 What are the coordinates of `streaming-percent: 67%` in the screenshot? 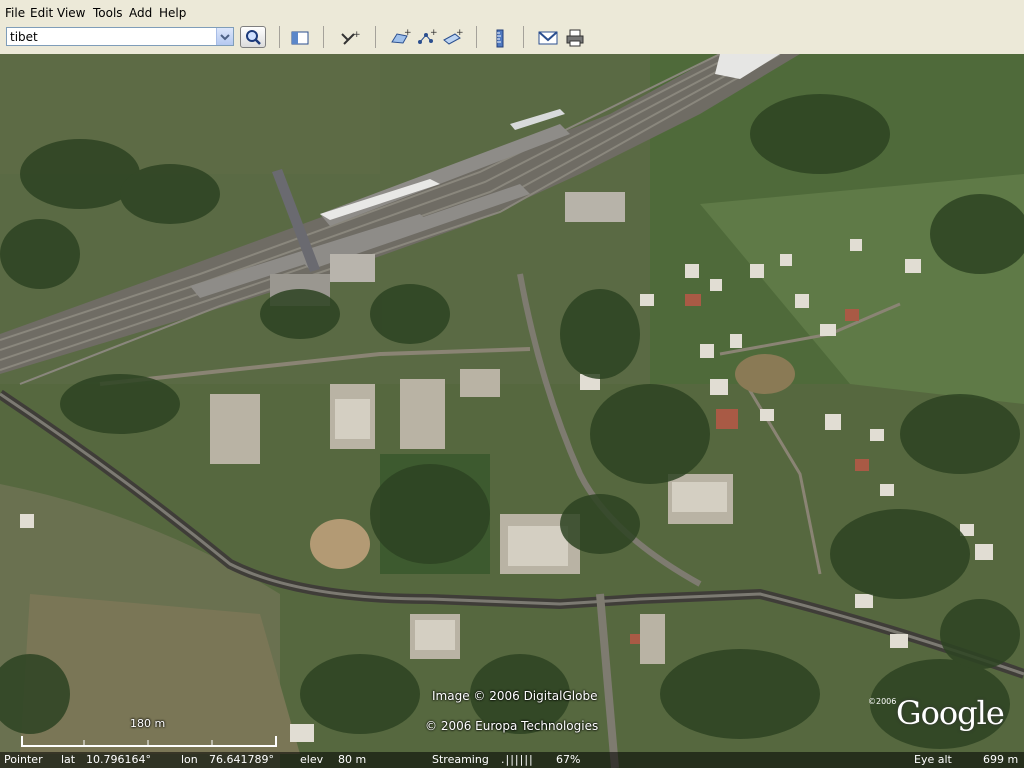 It's located at (568, 759).